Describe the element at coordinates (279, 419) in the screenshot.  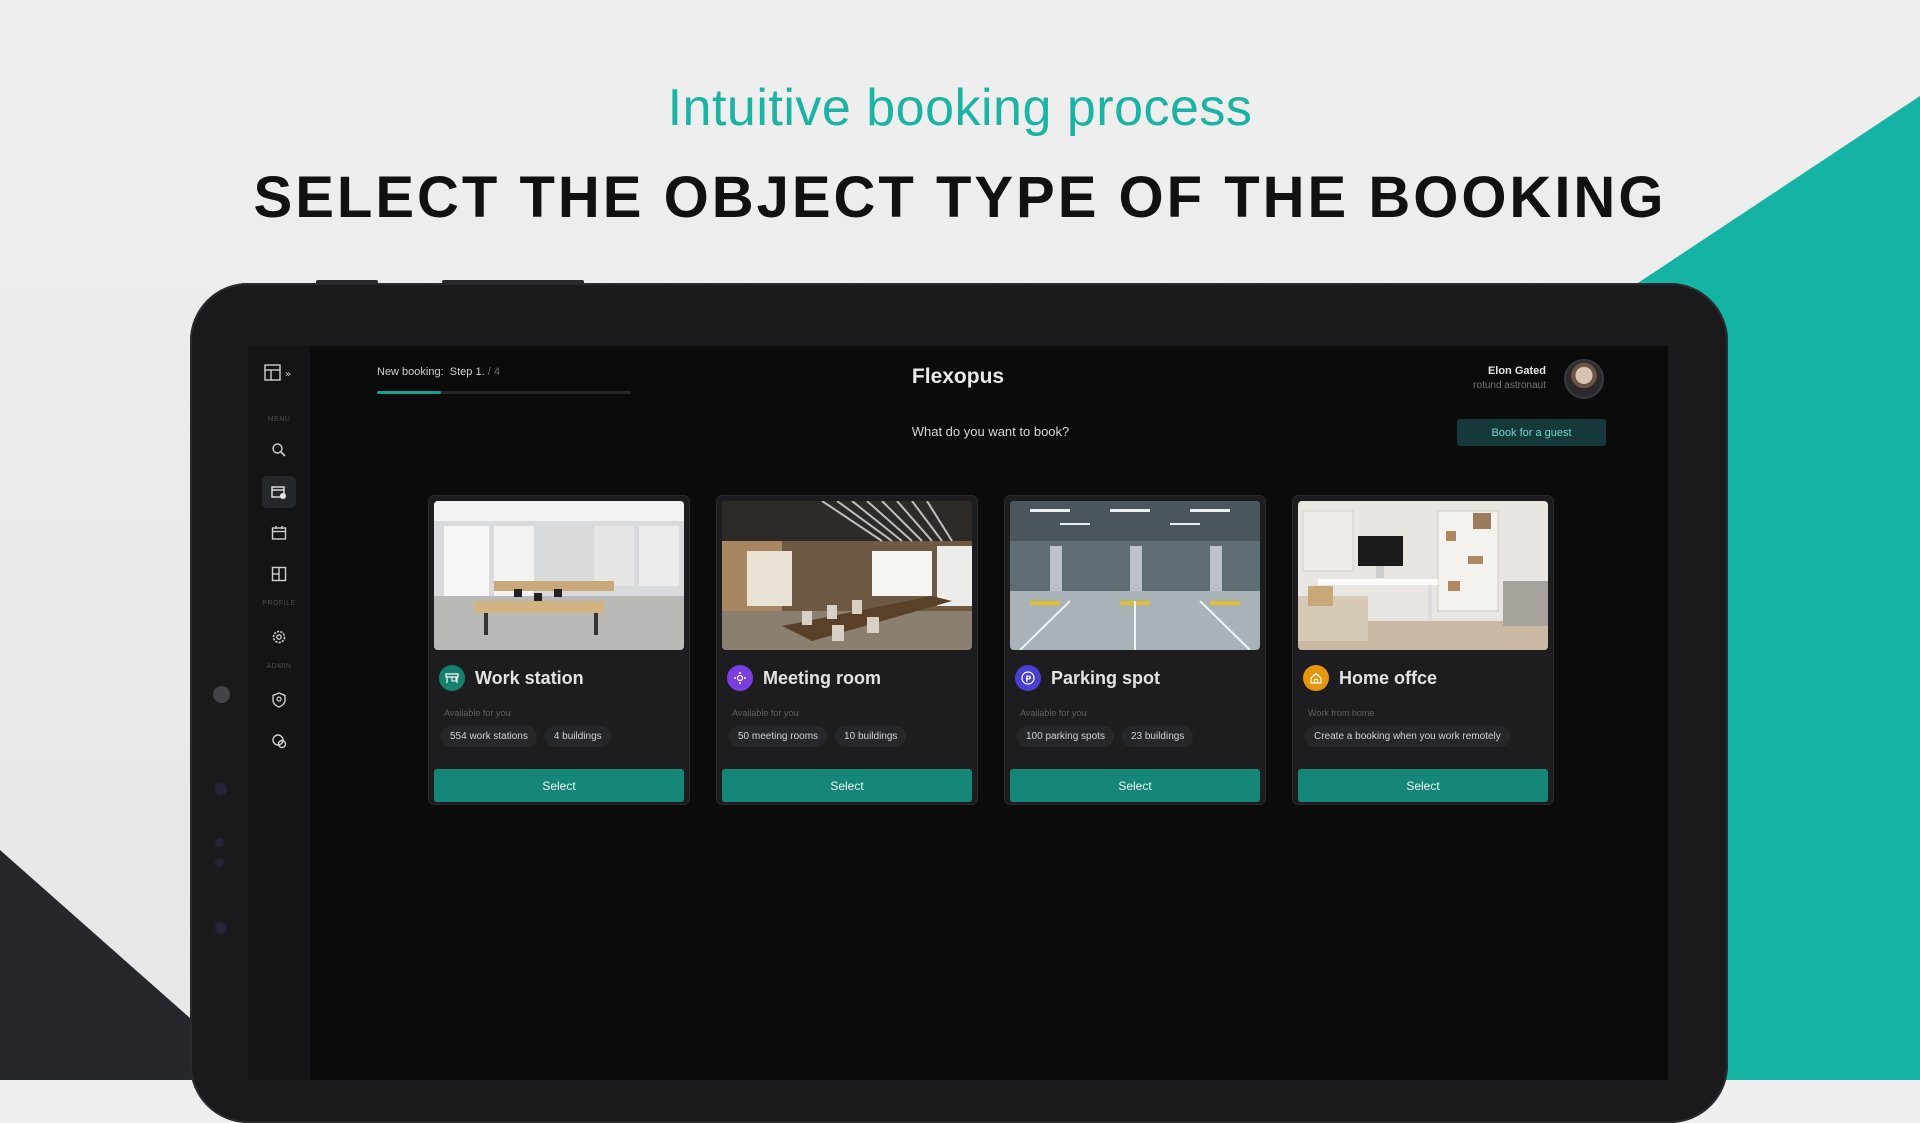
I see `sidebar-section-menu: MENU` at that location.